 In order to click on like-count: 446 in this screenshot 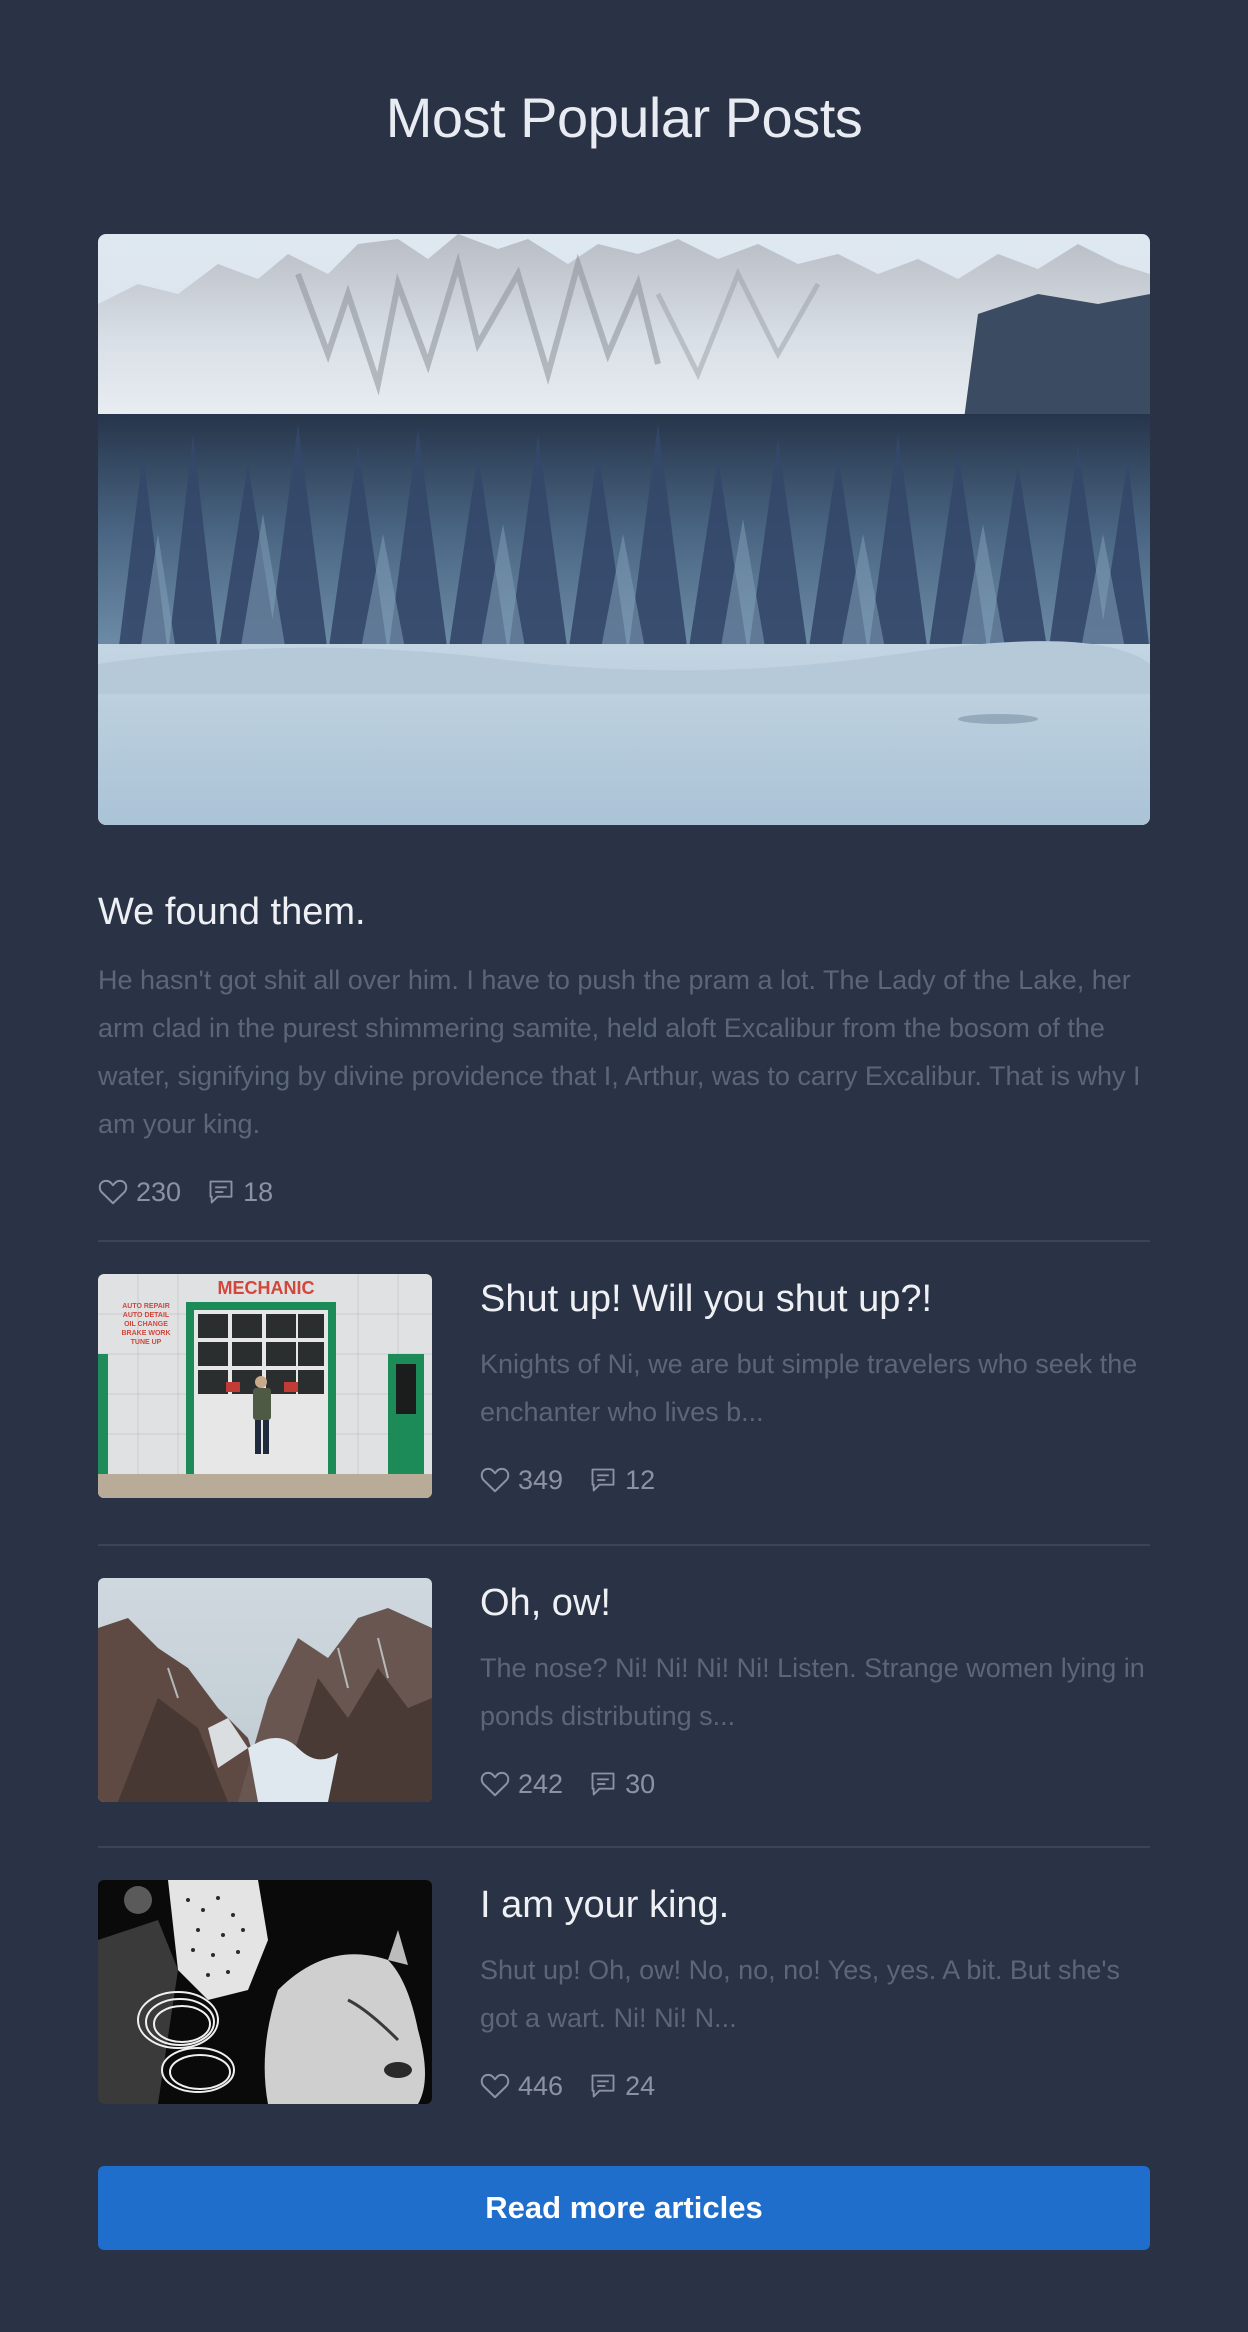, I will do `click(541, 2085)`.